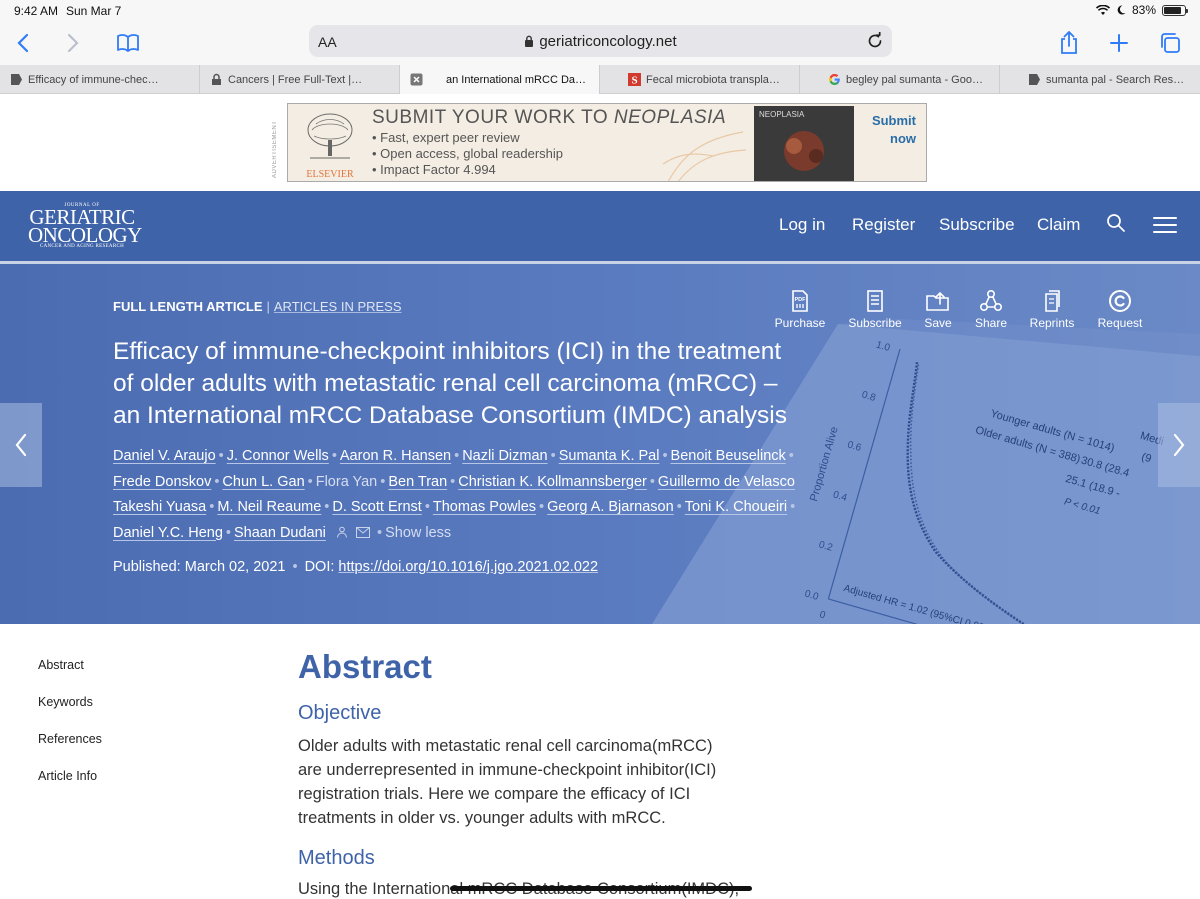 The width and height of the screenshot is (1200, 899). I want to click on objective-heading: Objective, so click(340, 713).